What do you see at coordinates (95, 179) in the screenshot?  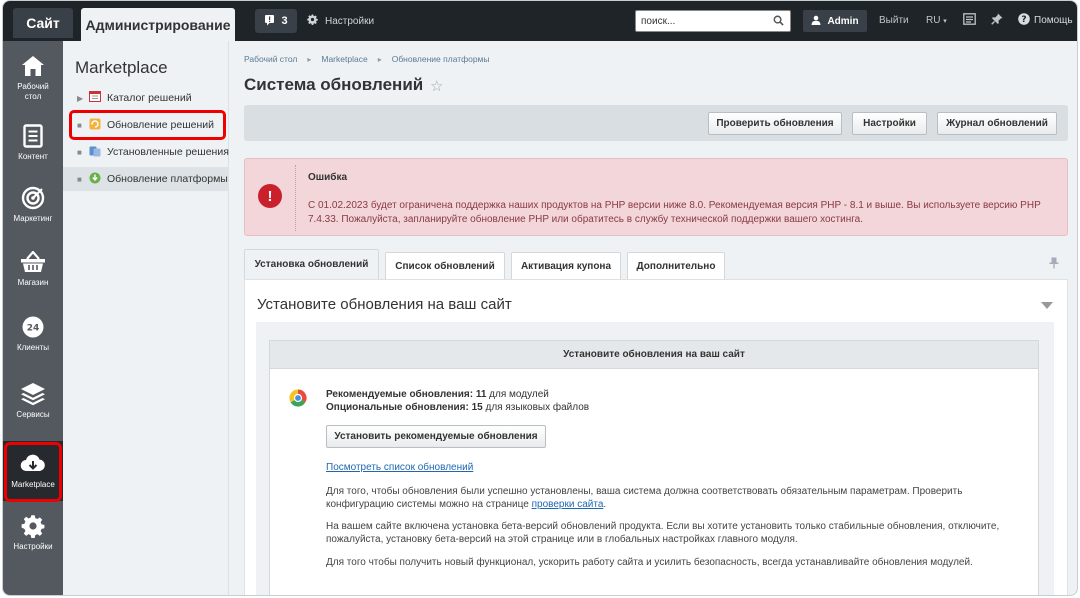 I see `platform-update-icon` at bounding box center [95, 179].